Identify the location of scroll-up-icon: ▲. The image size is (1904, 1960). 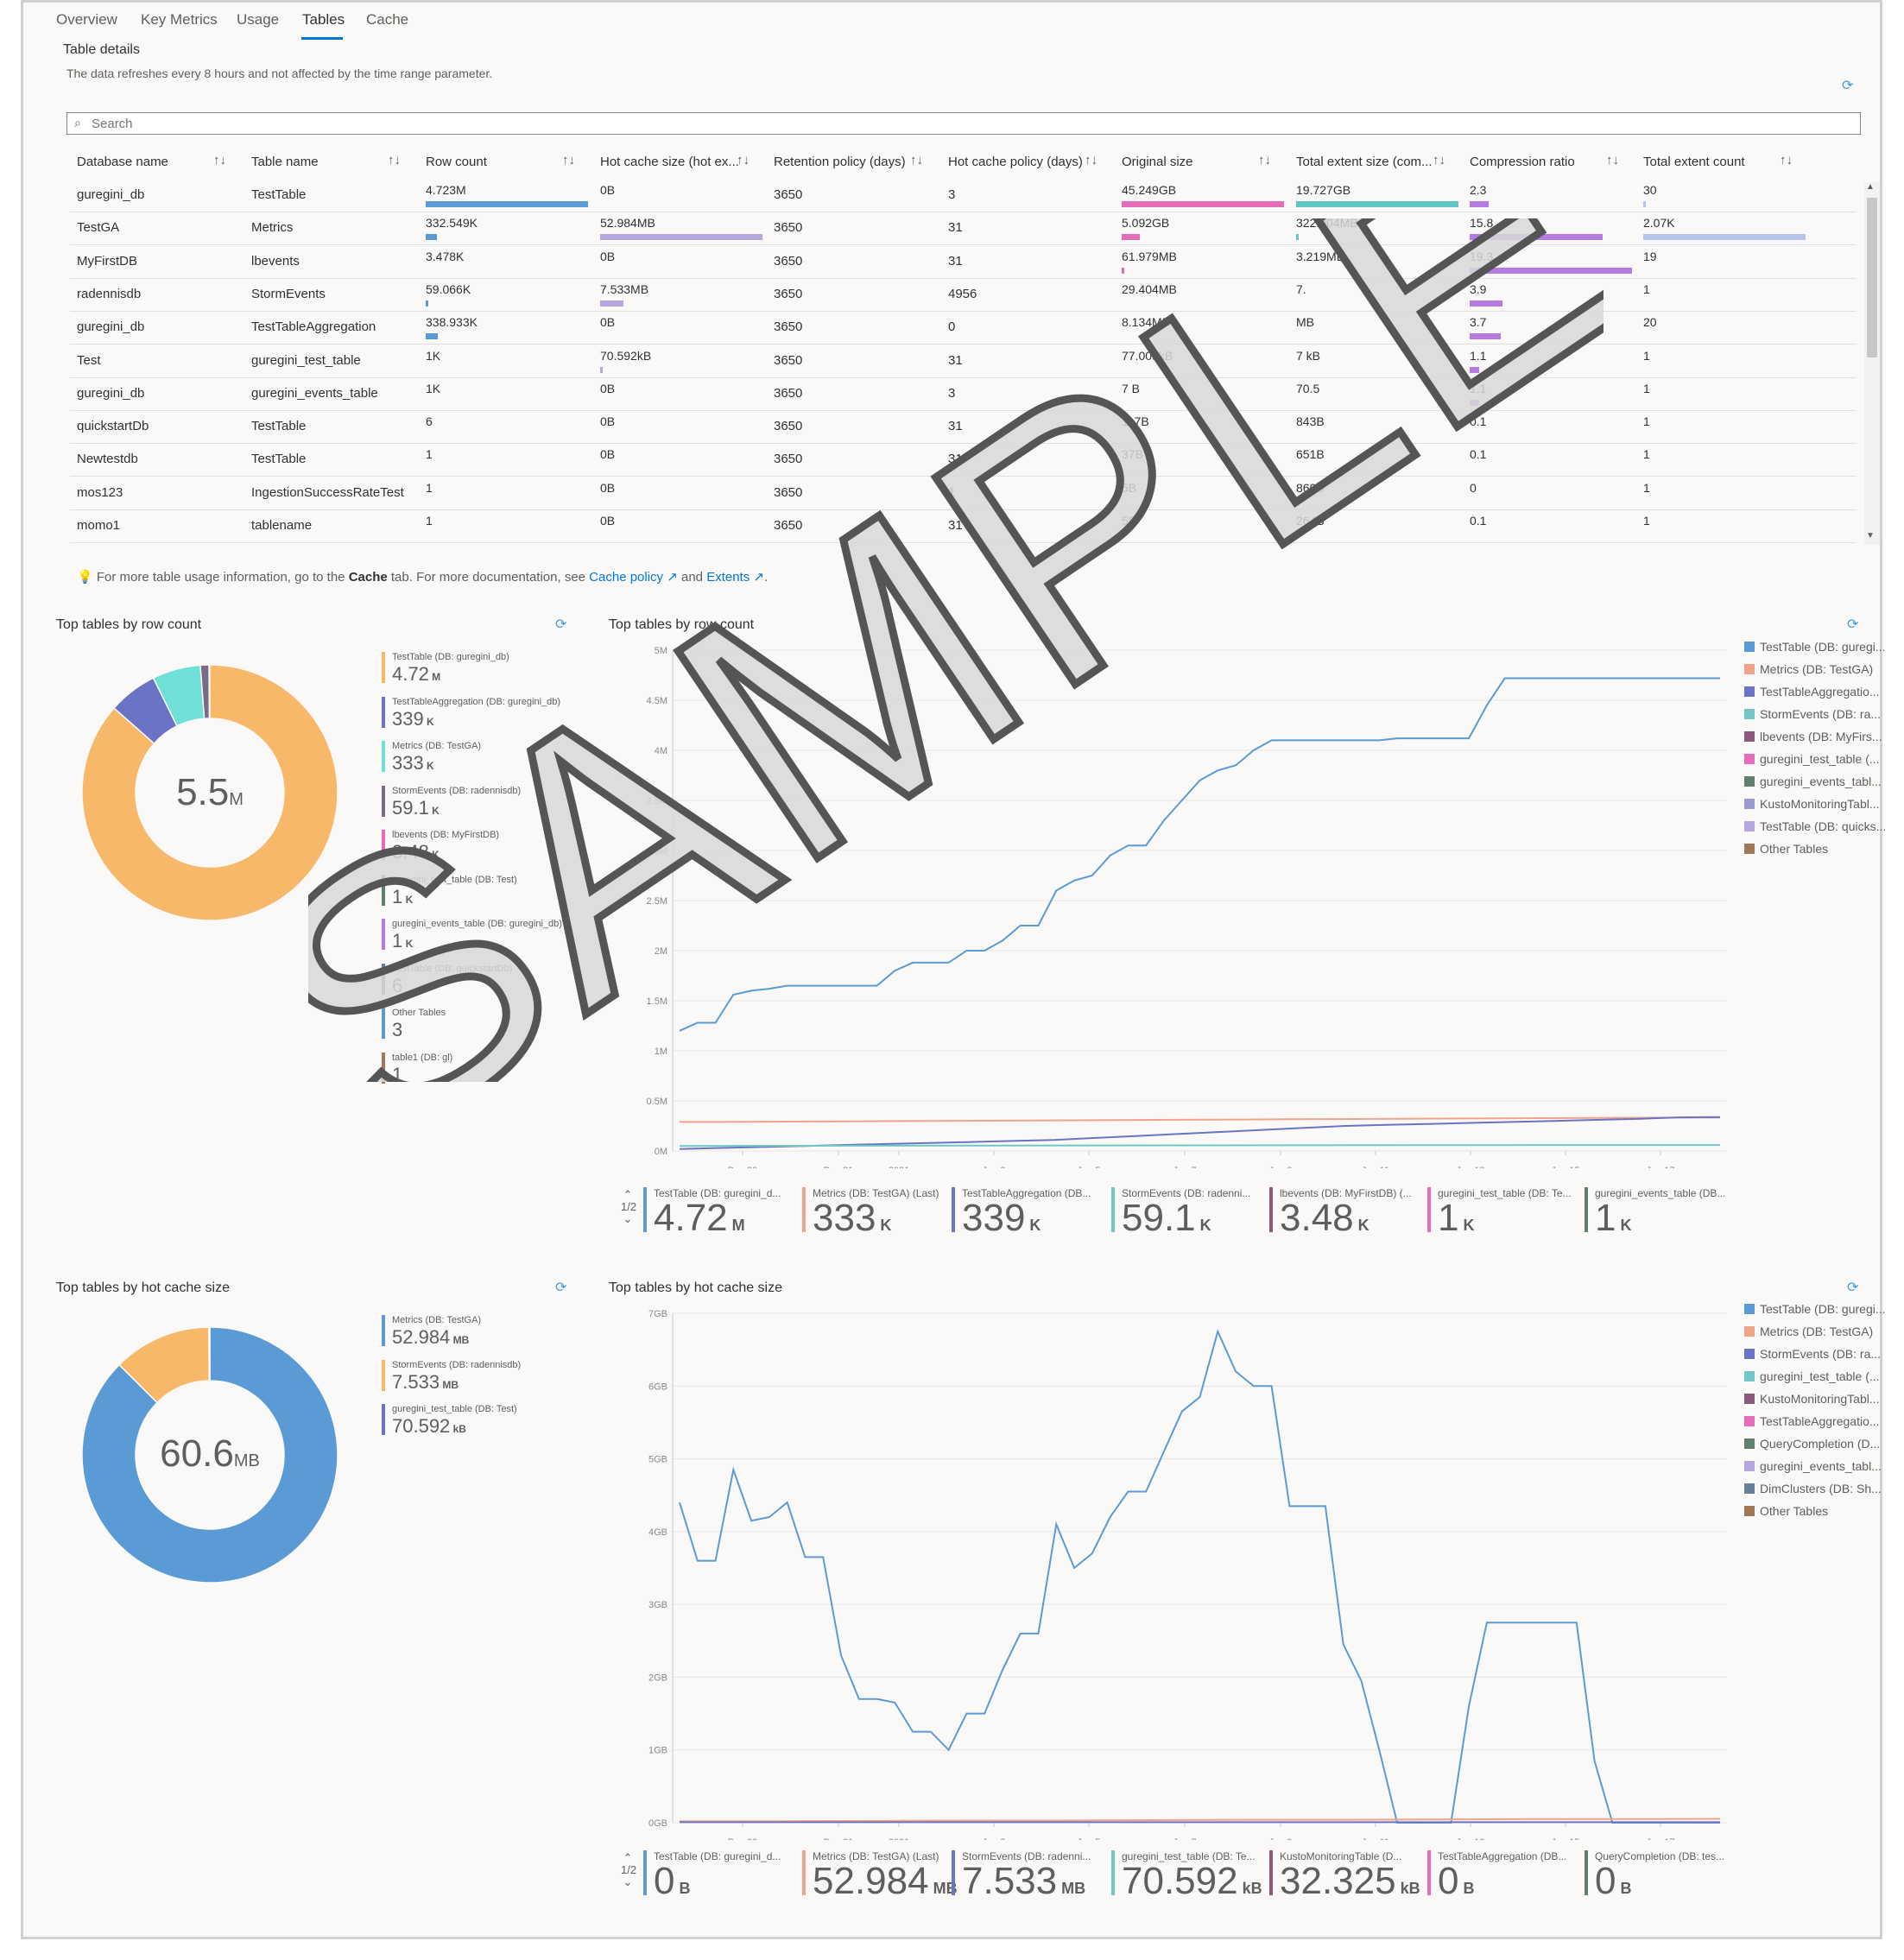
(1871, 187).